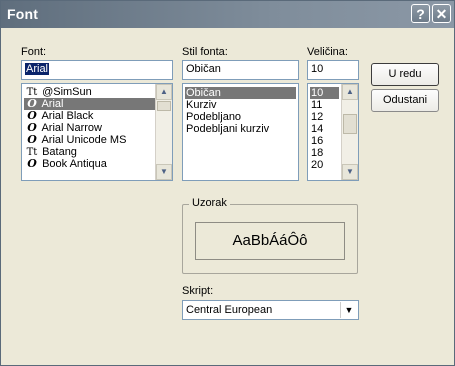 The image size is (455, 366). What do you see at coordinates (316, 117) in the screenshot?
I see `list-item: 12` at bounding box center [316, 117].